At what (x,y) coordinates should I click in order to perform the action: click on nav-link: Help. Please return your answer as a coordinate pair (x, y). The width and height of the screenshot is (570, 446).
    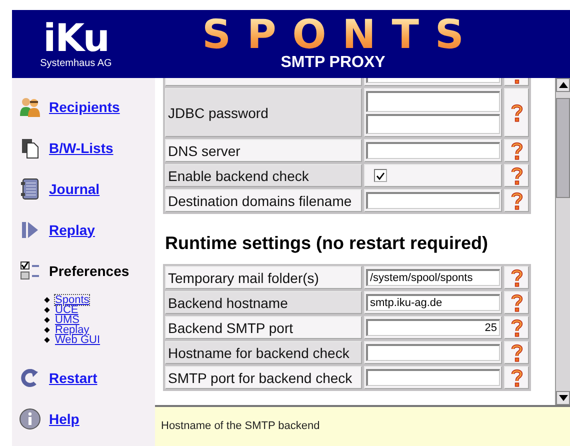
    Looking at the image, I should click on (64, 418).